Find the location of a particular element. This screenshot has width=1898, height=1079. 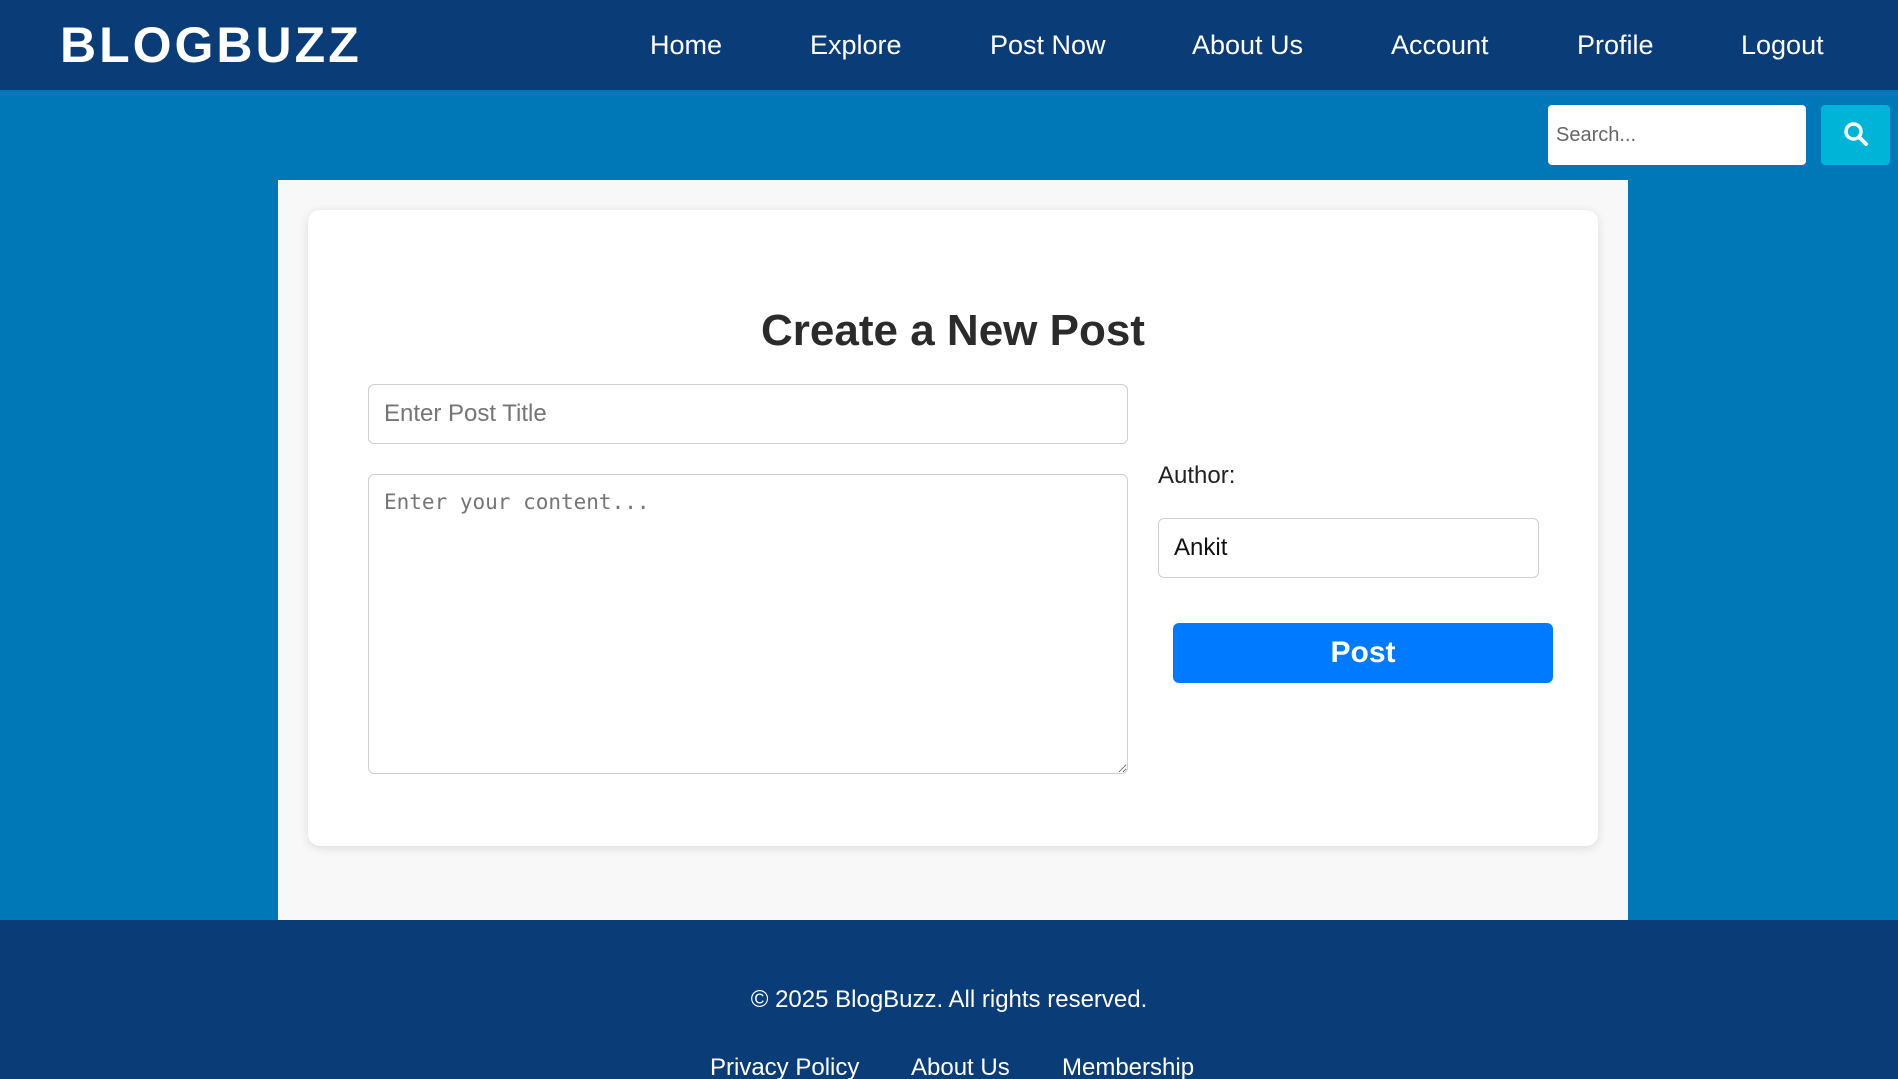

search-icon is located at coordinates (1856, 135).